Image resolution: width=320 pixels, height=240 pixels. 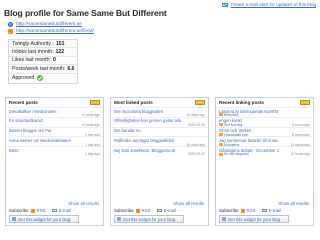 What do you see at coordinates (144, 150) in the screenshot?
I see `post-title-link: Nej Dan Josefsson: Bloggarna är` at bounding box center [144, 150].